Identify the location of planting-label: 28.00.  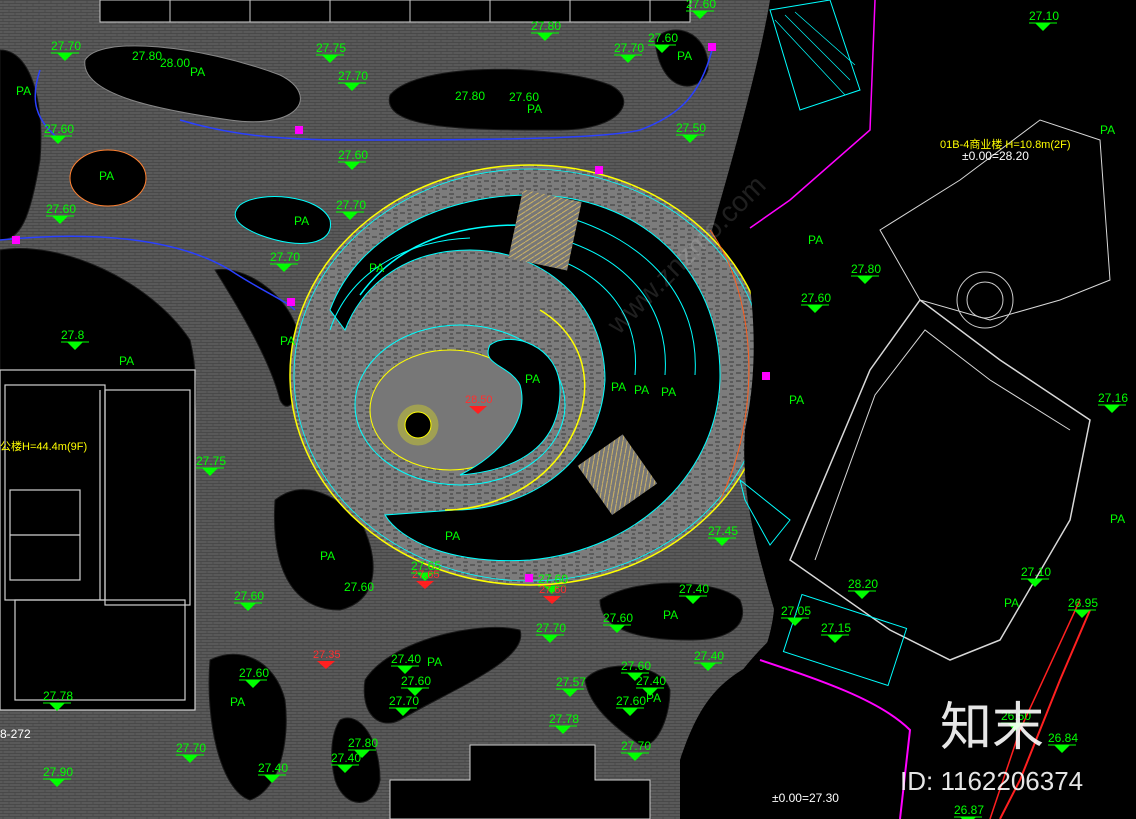
(175, 63).